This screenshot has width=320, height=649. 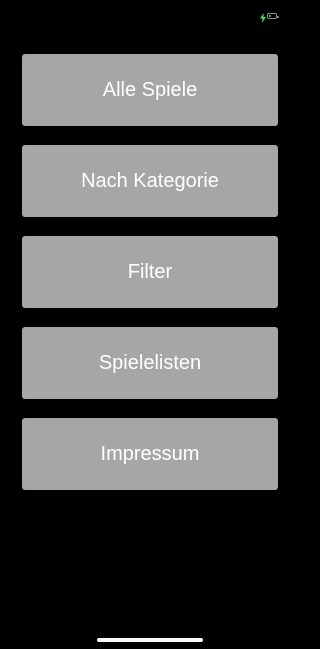 I want to click on by-category-button: Nach Kategorie, so click(x=150, y=181).